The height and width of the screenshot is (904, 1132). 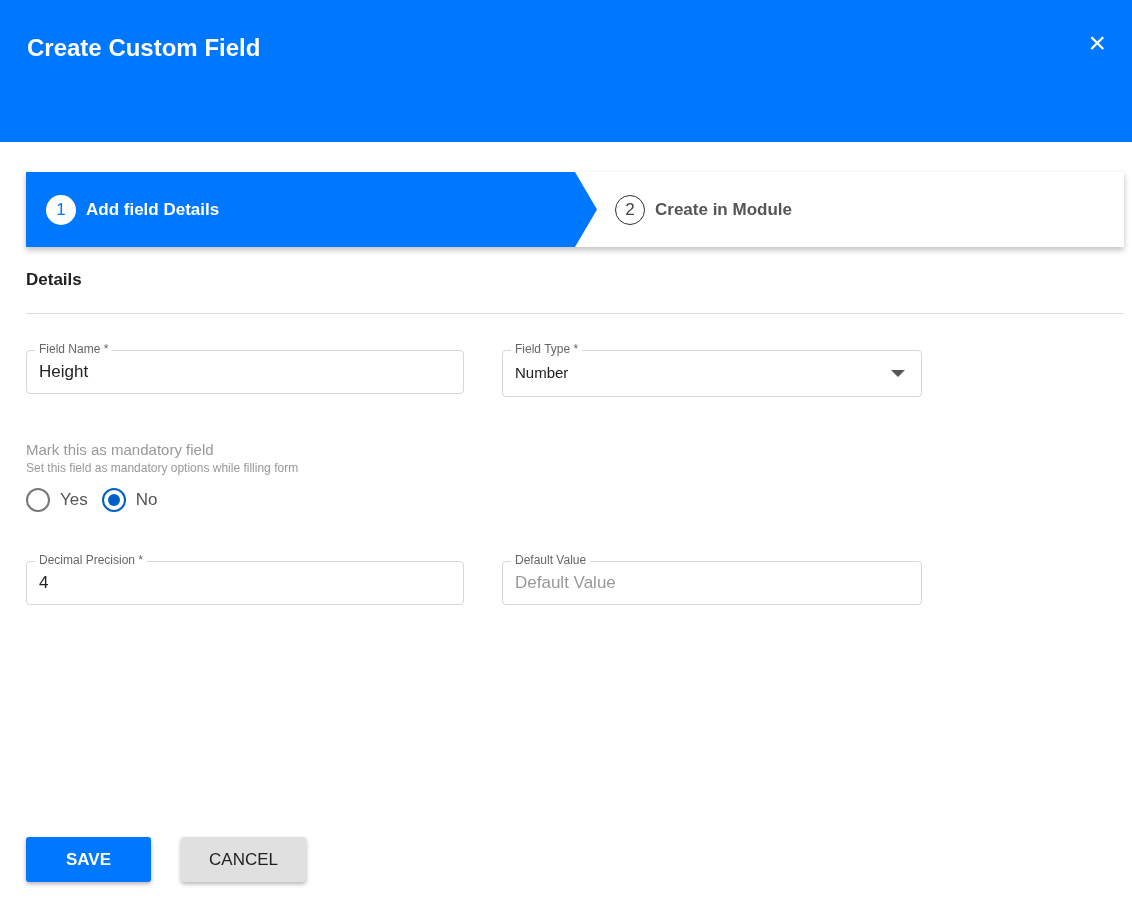 I want to click on step-tab: 1 Add field Details, so click(x=311, y=209).